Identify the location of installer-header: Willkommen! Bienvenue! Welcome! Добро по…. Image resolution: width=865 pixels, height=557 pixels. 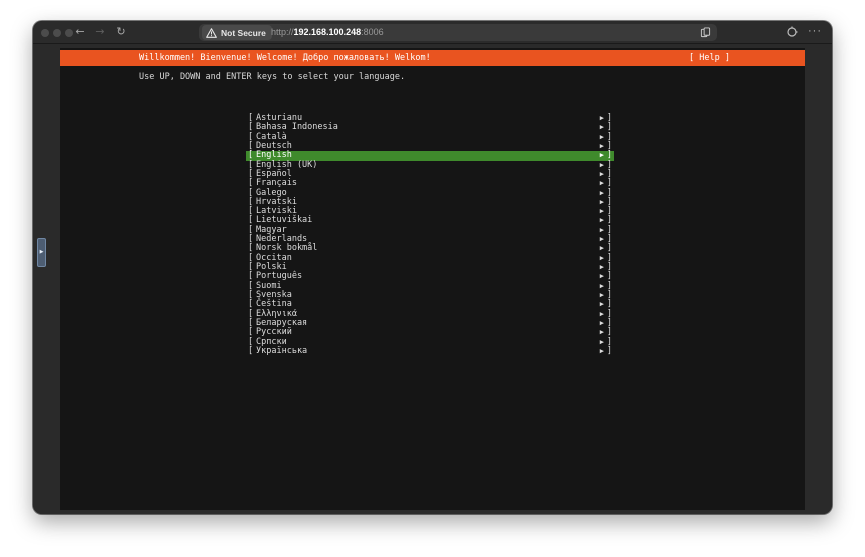
(432, 58).